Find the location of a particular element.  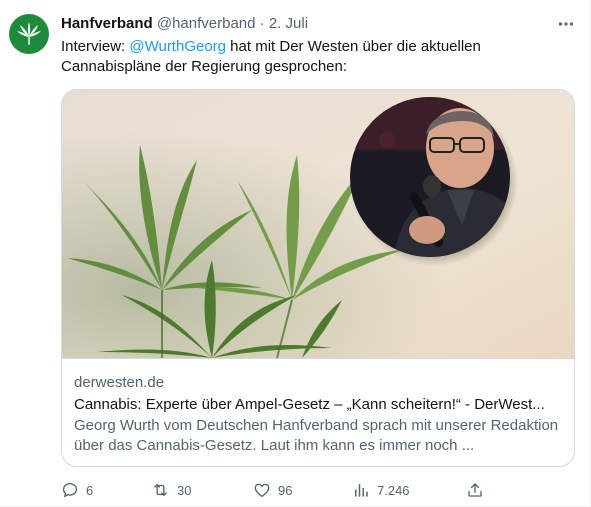

retweet-button: 30 is located at coordinates (171, 490).